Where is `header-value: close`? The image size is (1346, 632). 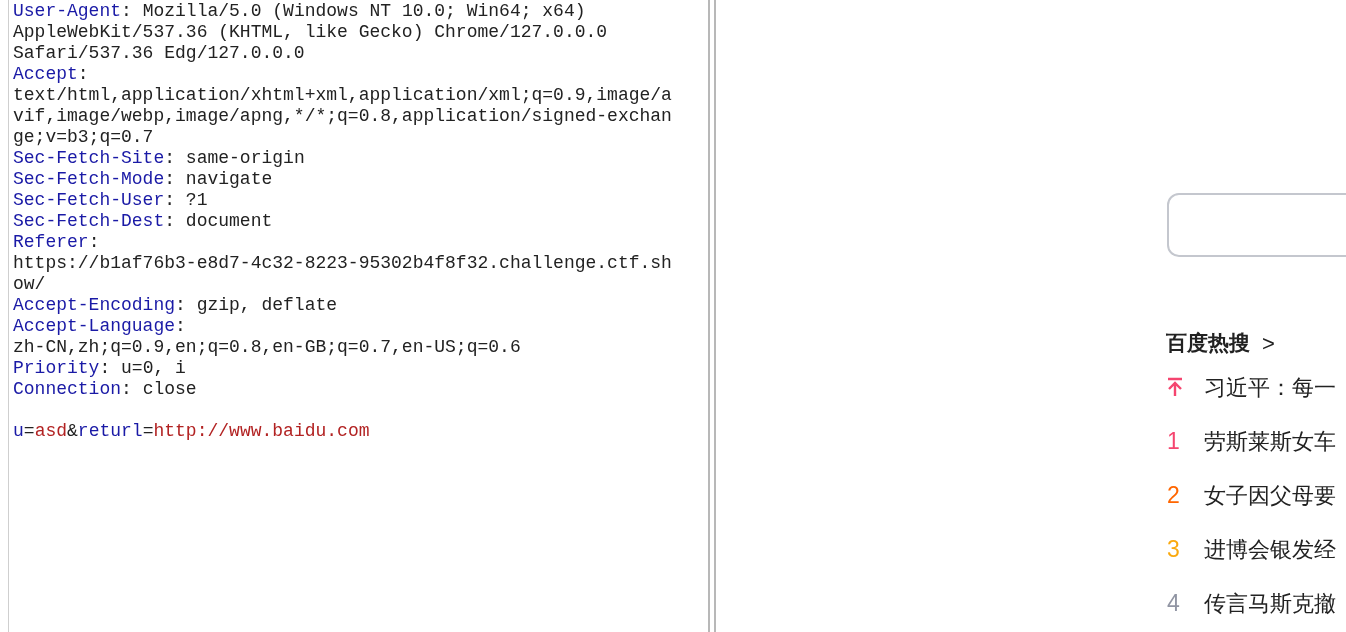 header-value: close is located at coordinates (169, 389).